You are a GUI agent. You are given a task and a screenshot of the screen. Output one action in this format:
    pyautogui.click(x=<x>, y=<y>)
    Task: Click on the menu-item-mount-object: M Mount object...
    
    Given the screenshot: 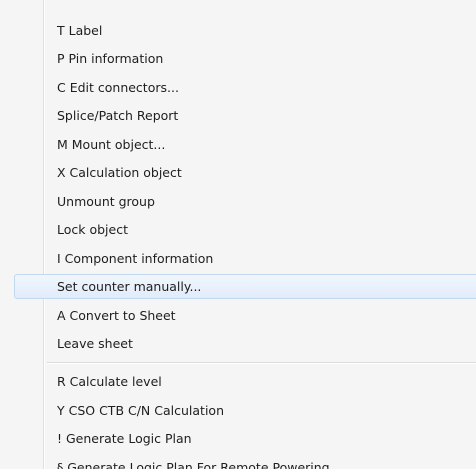 What is the action you would take?
    pyautogui.click(x=245, y=144)
    